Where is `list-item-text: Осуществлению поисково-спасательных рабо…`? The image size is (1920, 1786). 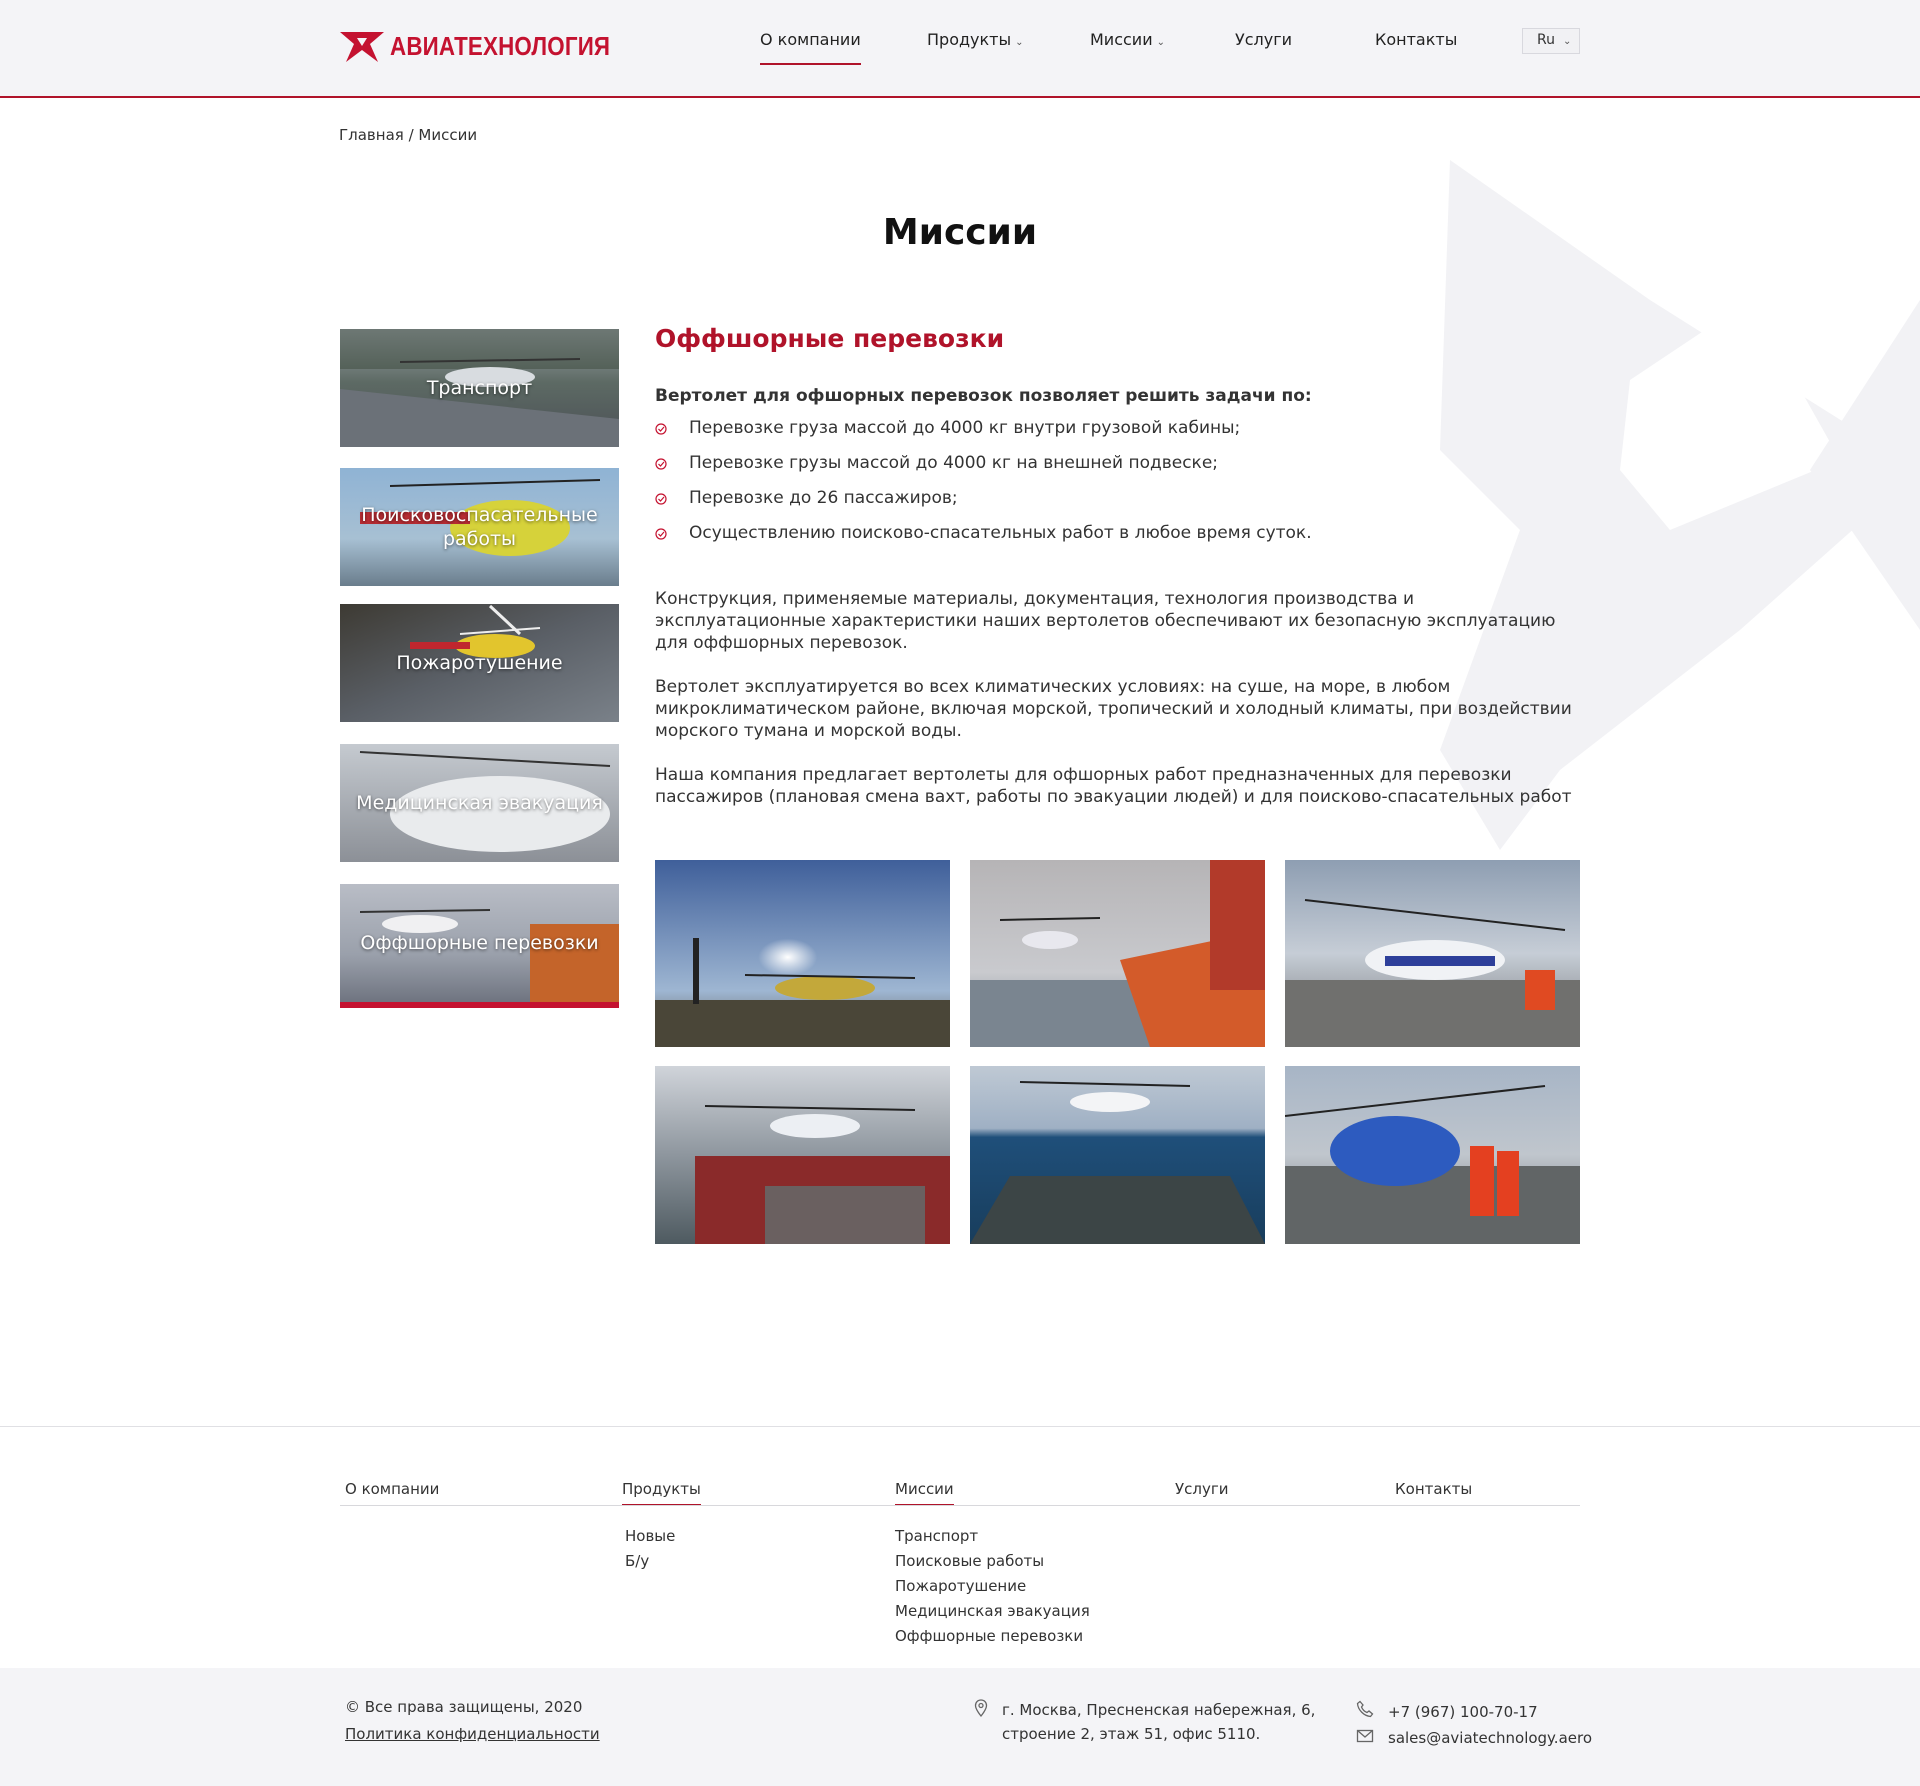 list-item-text: Осуществлению поисково-спасательных рабо… is located at coordinates (1000, 533).